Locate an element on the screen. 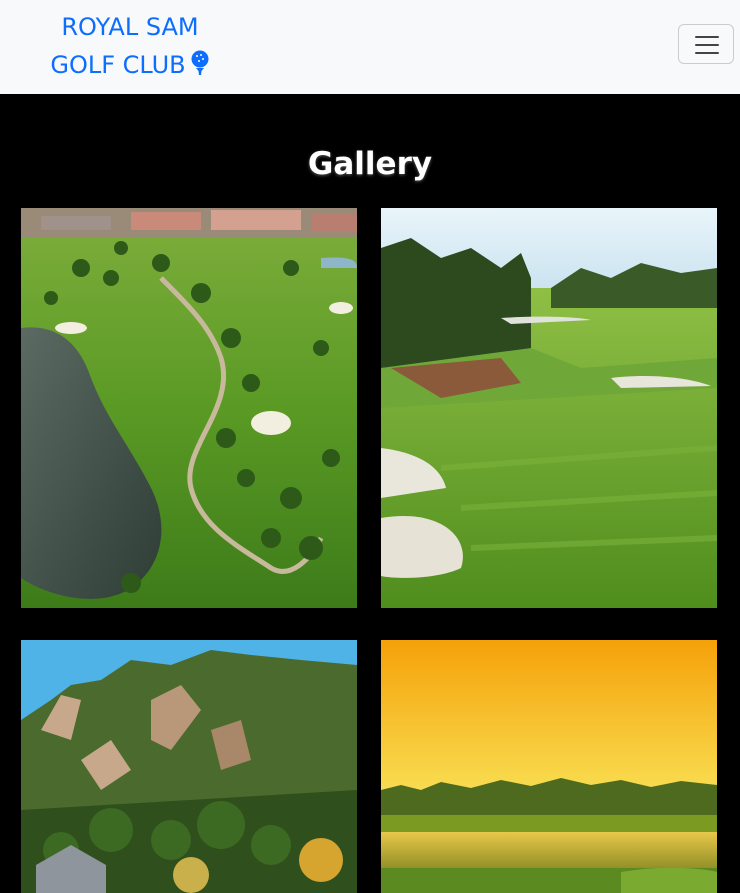  brand-line-2: GOLF CLUB is located at coordinates (130, 65).